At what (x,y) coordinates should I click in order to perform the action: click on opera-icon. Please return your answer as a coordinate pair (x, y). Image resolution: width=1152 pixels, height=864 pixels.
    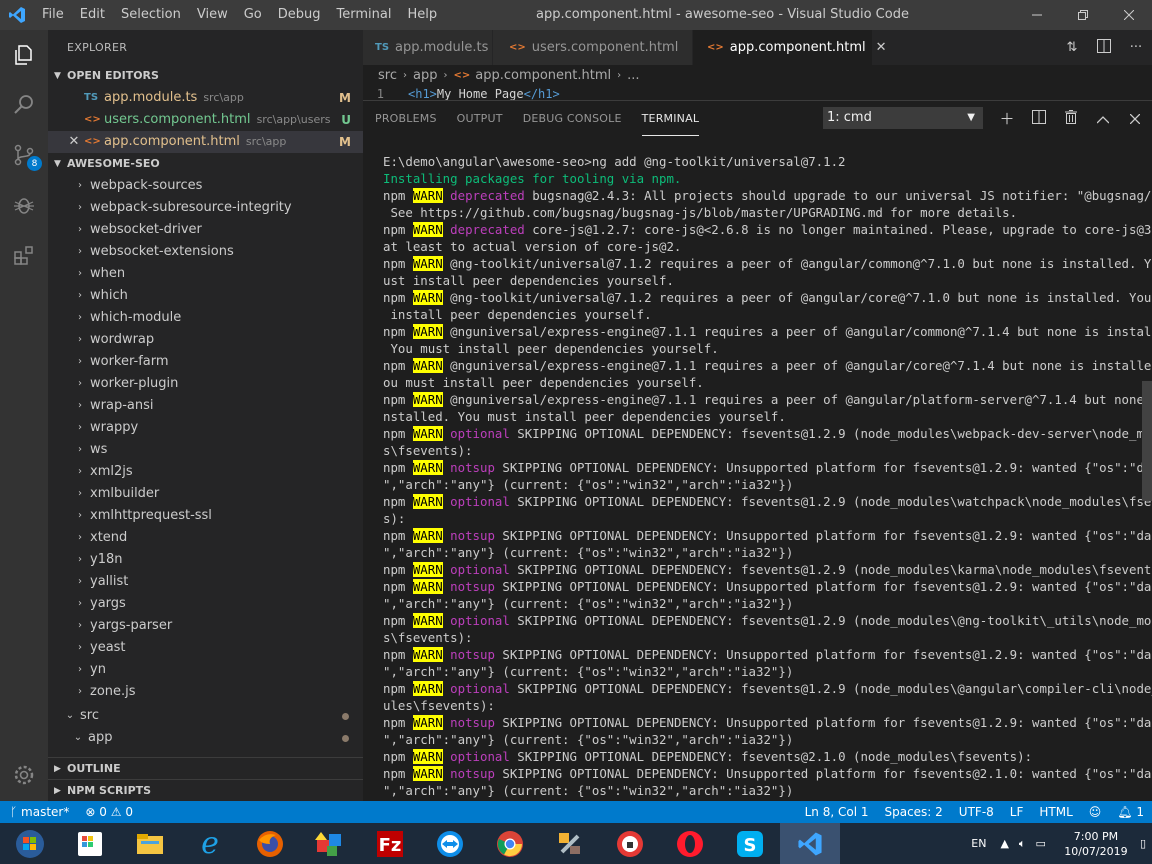
    Looking at the image, I should click on (690, 843).